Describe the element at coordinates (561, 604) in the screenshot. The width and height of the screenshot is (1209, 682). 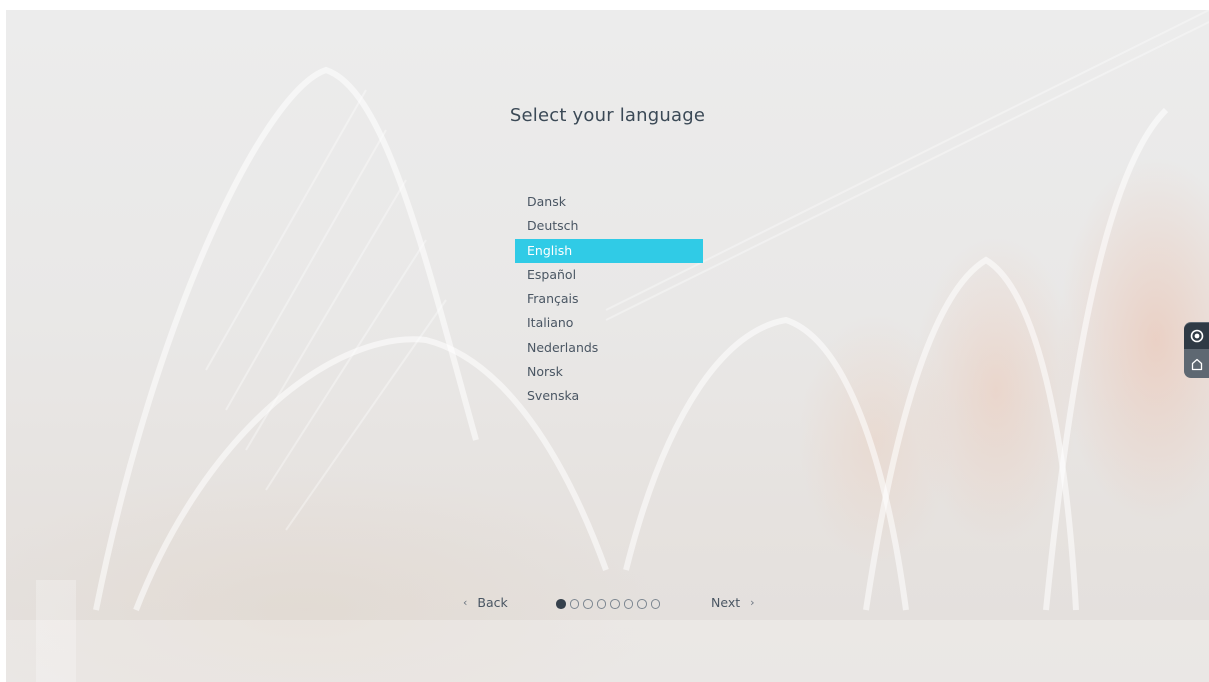
I see `step-dot-current` at that location.